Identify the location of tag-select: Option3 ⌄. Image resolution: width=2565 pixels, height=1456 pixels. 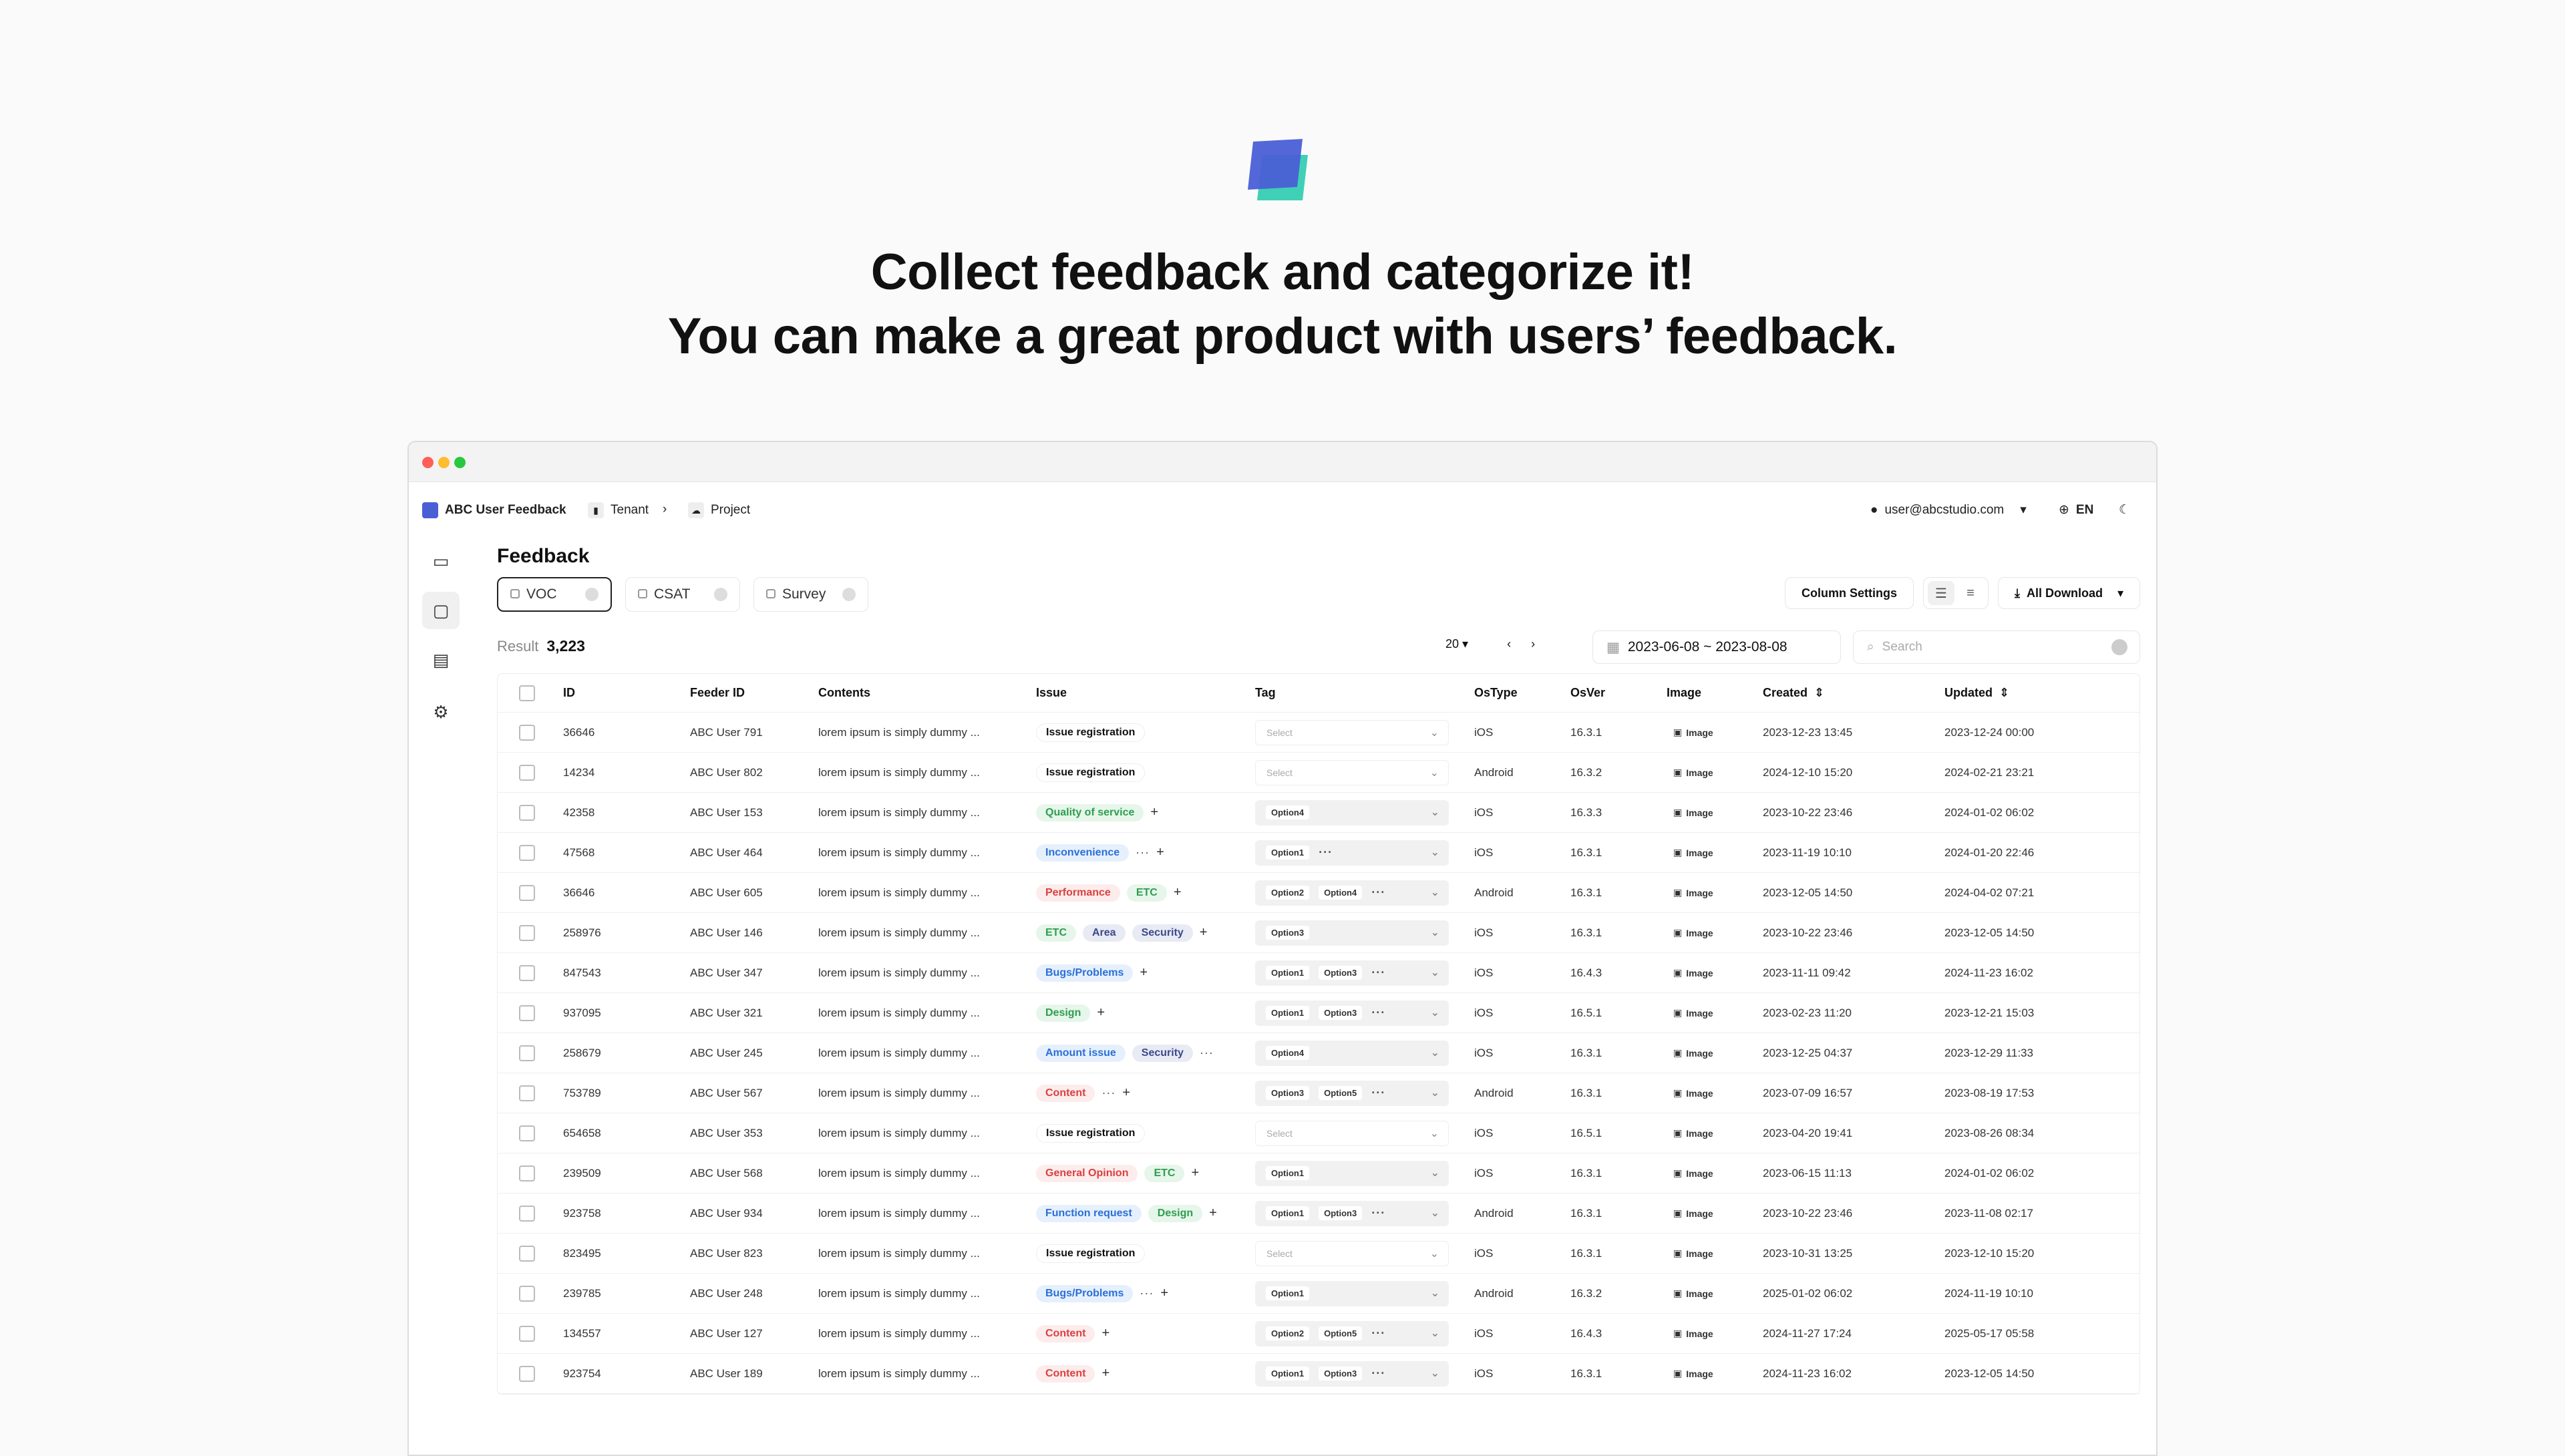
(1352, 933).